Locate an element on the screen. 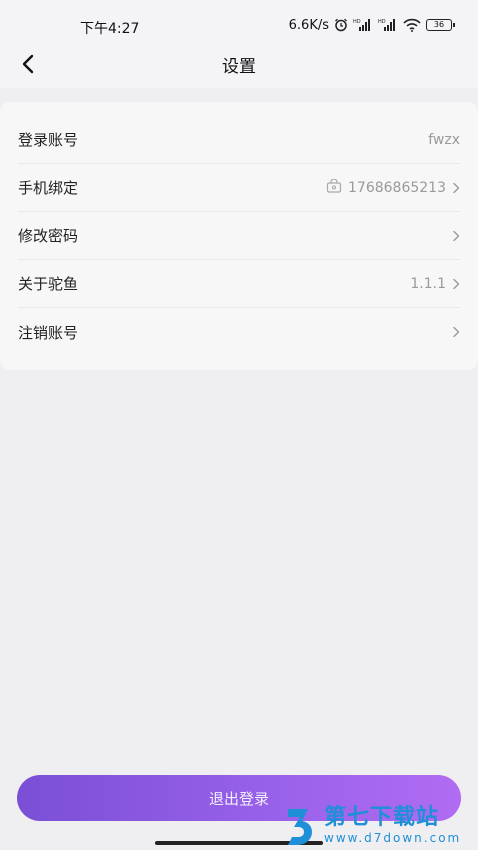  settings-item-label: 注销账号 is located at coordinates (48, 332).